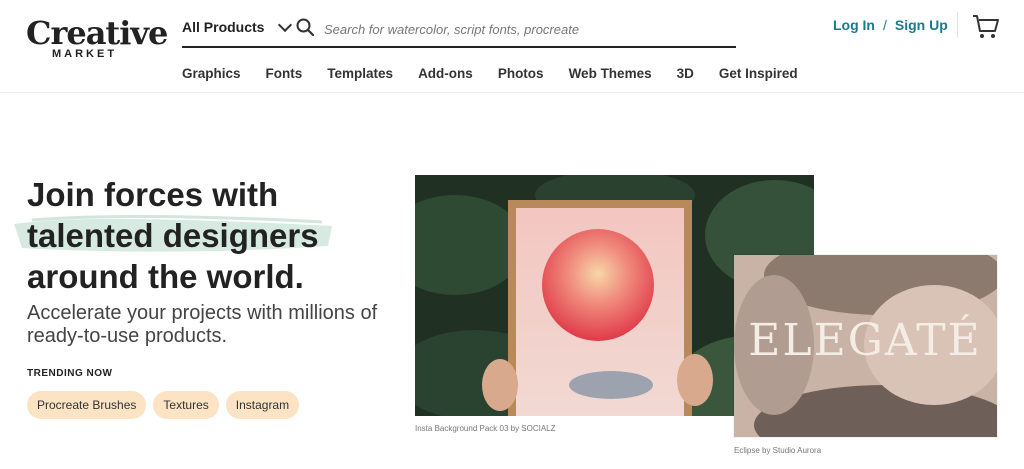 This screenshot has width=1024, height=469. Describe the element at coordinates (70, 373) in the screenshot. I see `trending-label: TRENDING NOW` at that location.